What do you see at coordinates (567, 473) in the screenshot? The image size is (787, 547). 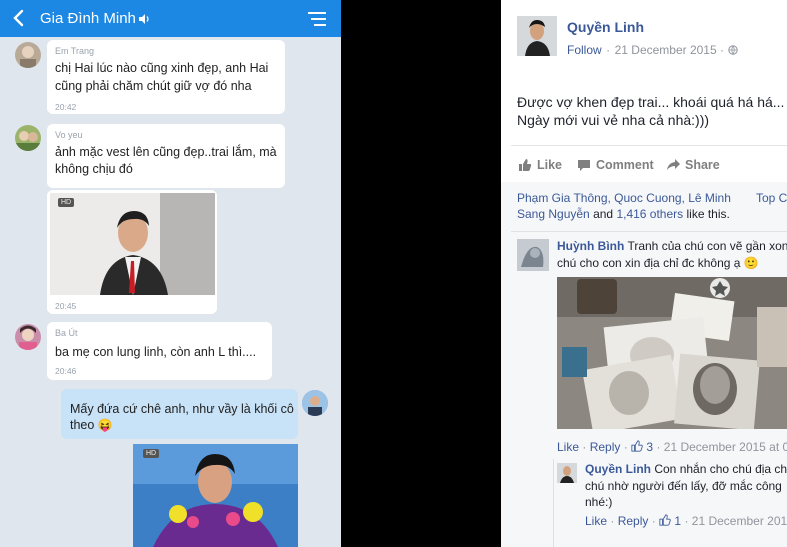 I see `reply-author-avatar` at bounding box center [567, 473].